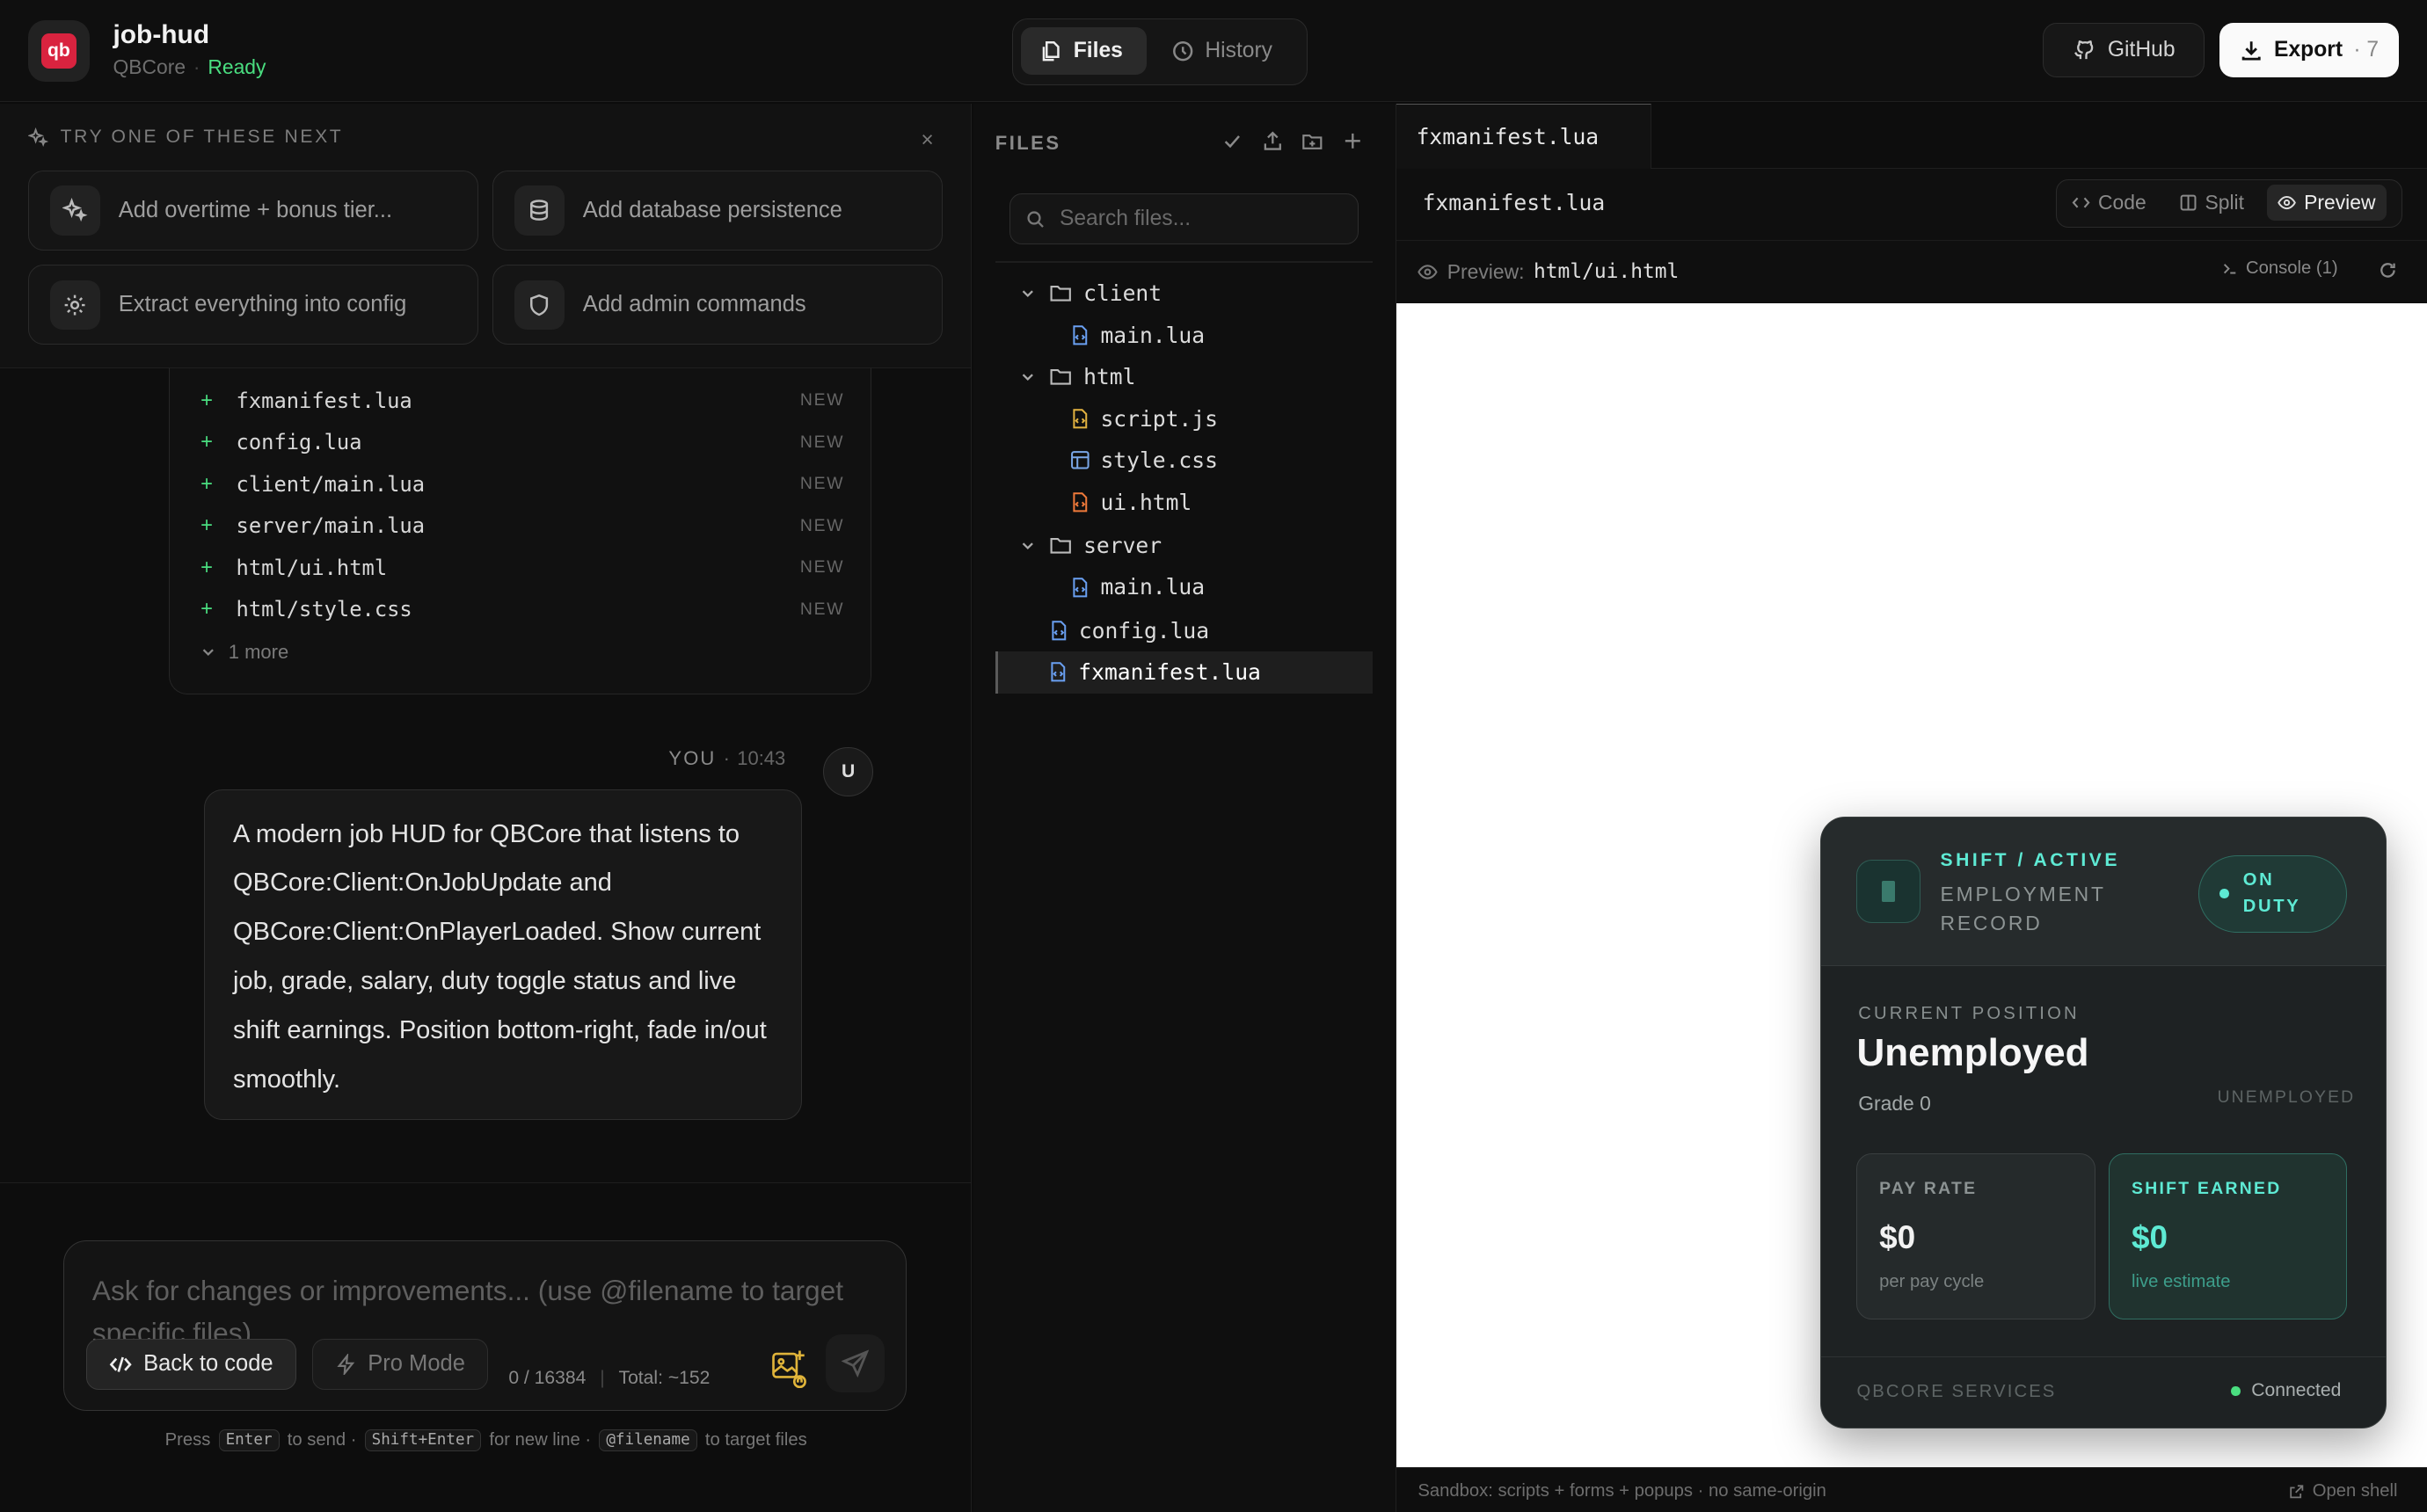  Describe the element at coordinates (249, 1440) in the screenshot. I see `enter-key: Enter` at that location.